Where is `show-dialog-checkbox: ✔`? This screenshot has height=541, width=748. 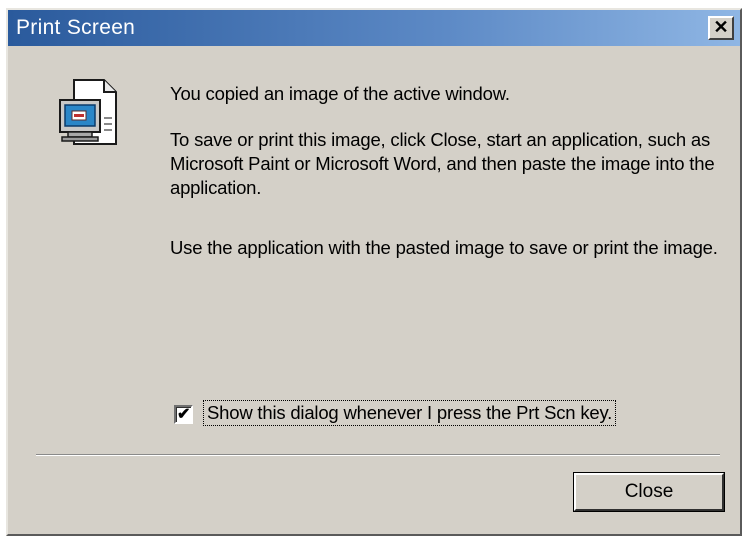
show-dialog-checkbox: ✔ is located at coordinates (183, 414).